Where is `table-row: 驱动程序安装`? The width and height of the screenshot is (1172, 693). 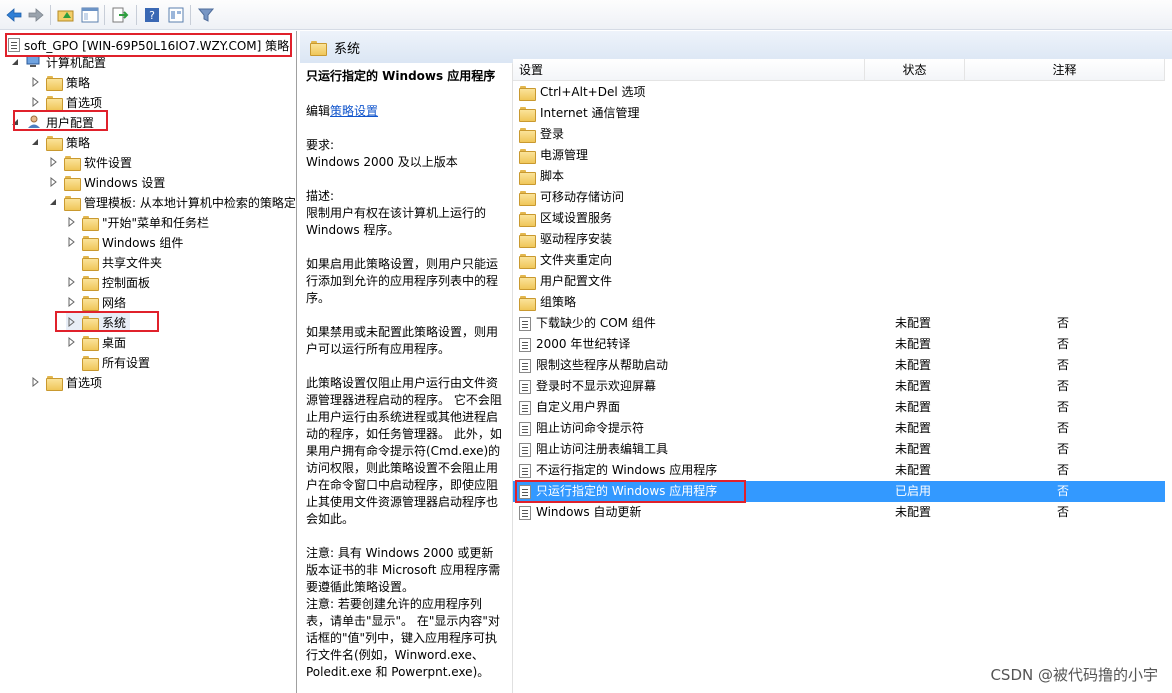 table-row: 驱动程序安装 is located at coordinates (839, 239).